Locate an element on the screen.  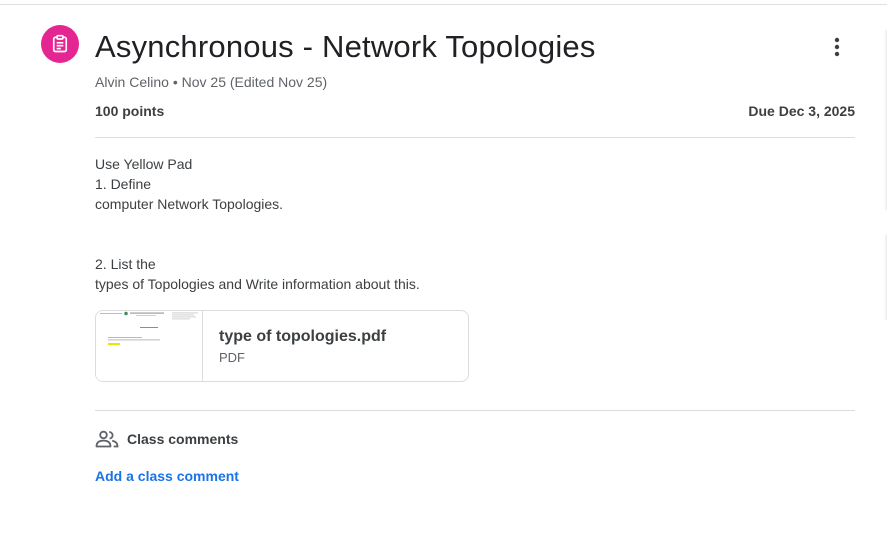
pdf-thumbnail is located at coordinates (149, 346).